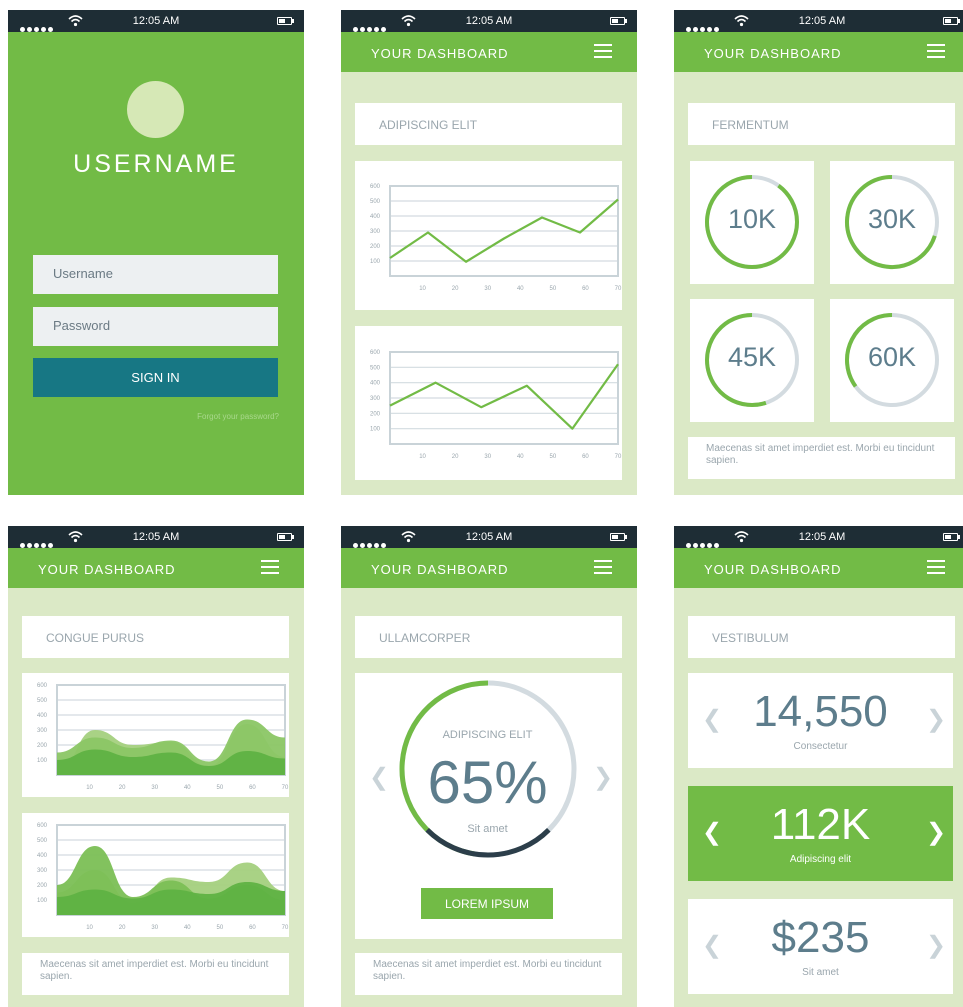  What do you see at coordinates (892, 219) in the screenshot?
I see `ring-value: 30K` at bounding box center [892, 219].